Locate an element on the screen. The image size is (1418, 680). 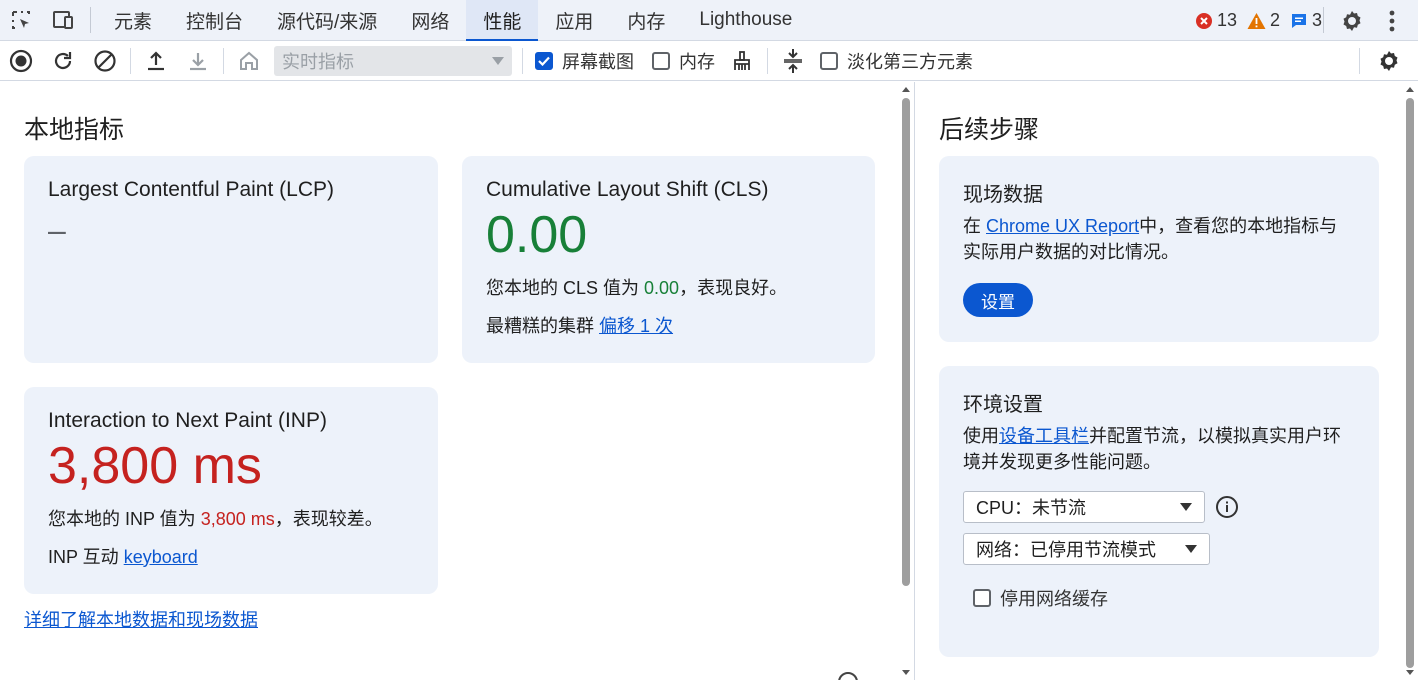
inspect-element-icon is located at coordinates (21, 20).